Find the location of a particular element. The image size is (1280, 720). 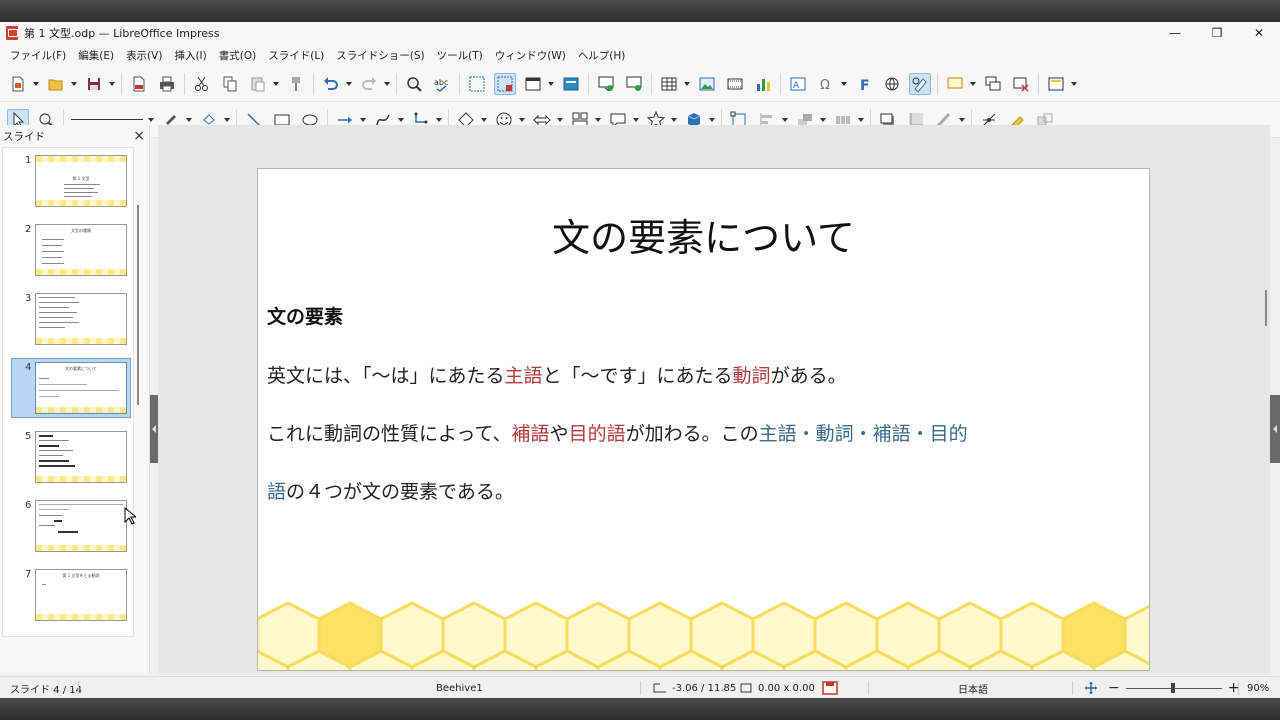

hyperlink-icon is located at coordinates (892, 84).